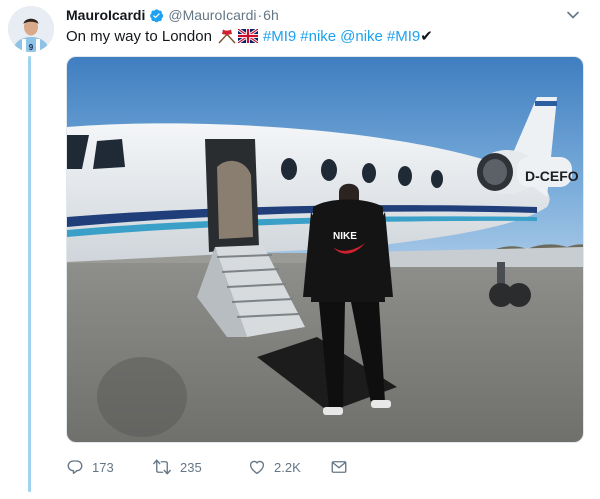  I want to click on retweet-button: 235, so click(200, 467).